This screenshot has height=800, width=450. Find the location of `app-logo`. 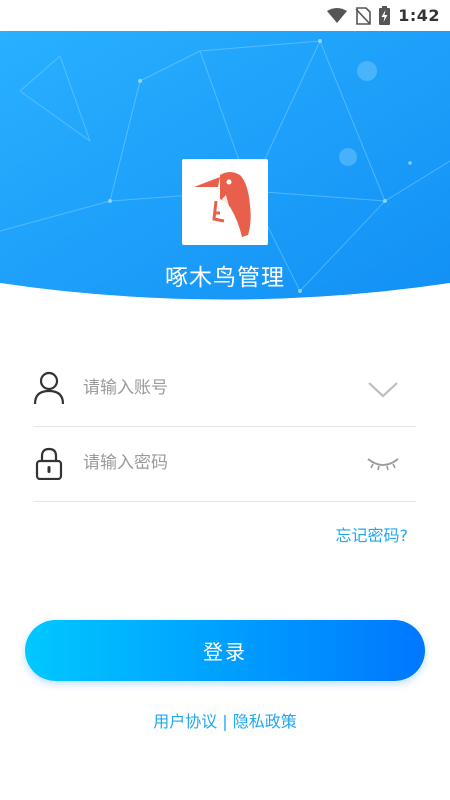

app-logo is located at coordinates (225, 202).